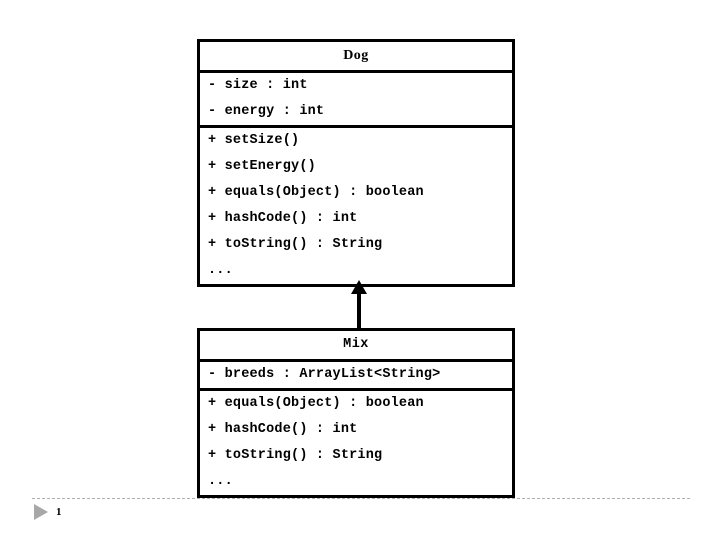  What do you see at coordinates (266, 111) in the screenshot?
I see `uml-attribute-row: - energy : int` at bounding box center [266, 111].